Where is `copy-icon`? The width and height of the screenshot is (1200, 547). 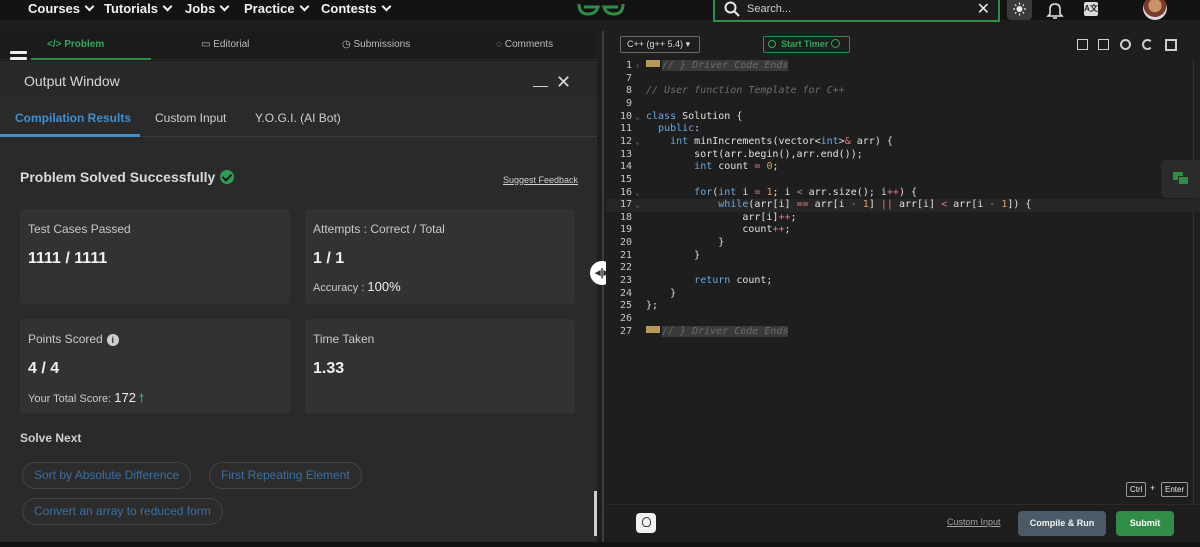 copy-icon is located at coordinates (1082, 44).